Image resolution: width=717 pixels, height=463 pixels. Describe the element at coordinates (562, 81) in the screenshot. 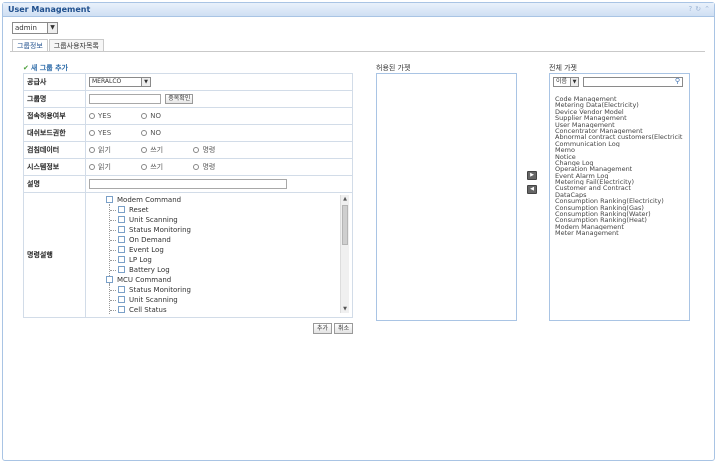

I see `gadget-filter-value: 이름` at that location.